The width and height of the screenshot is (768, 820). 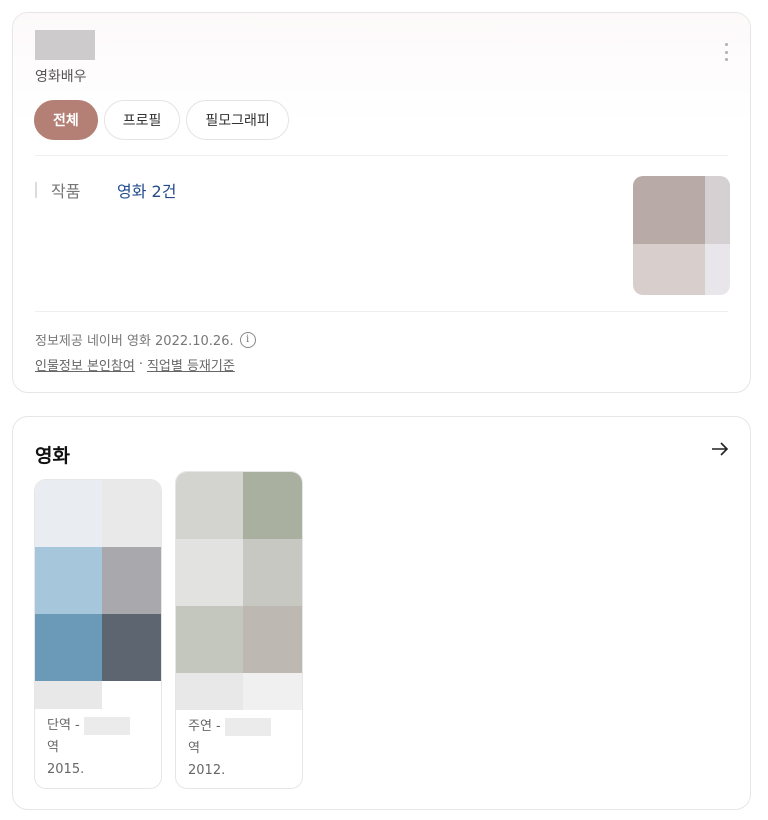 I want to click on tab-filmography: 필모그래피, so click(x=237, y=120).